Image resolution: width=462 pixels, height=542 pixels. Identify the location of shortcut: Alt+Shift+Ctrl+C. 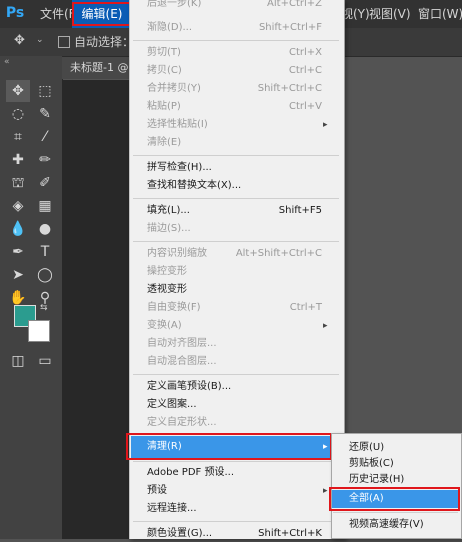
(278, 253).